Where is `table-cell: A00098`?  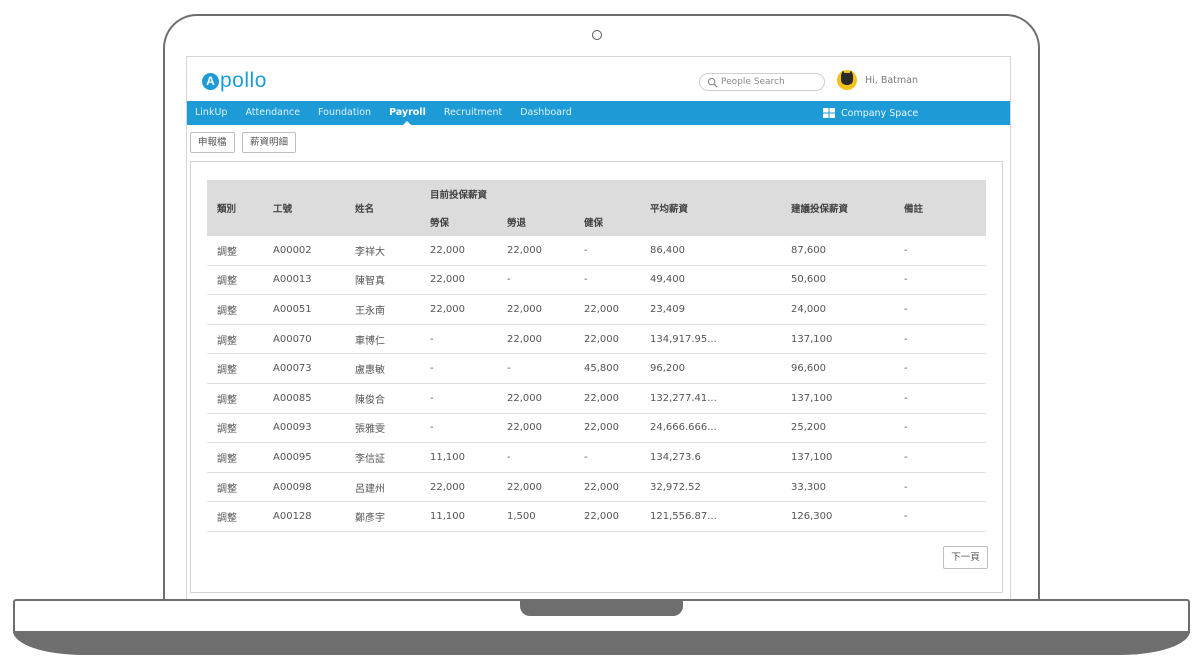 table-cell: A00098 is located at coordinates (304, 487).